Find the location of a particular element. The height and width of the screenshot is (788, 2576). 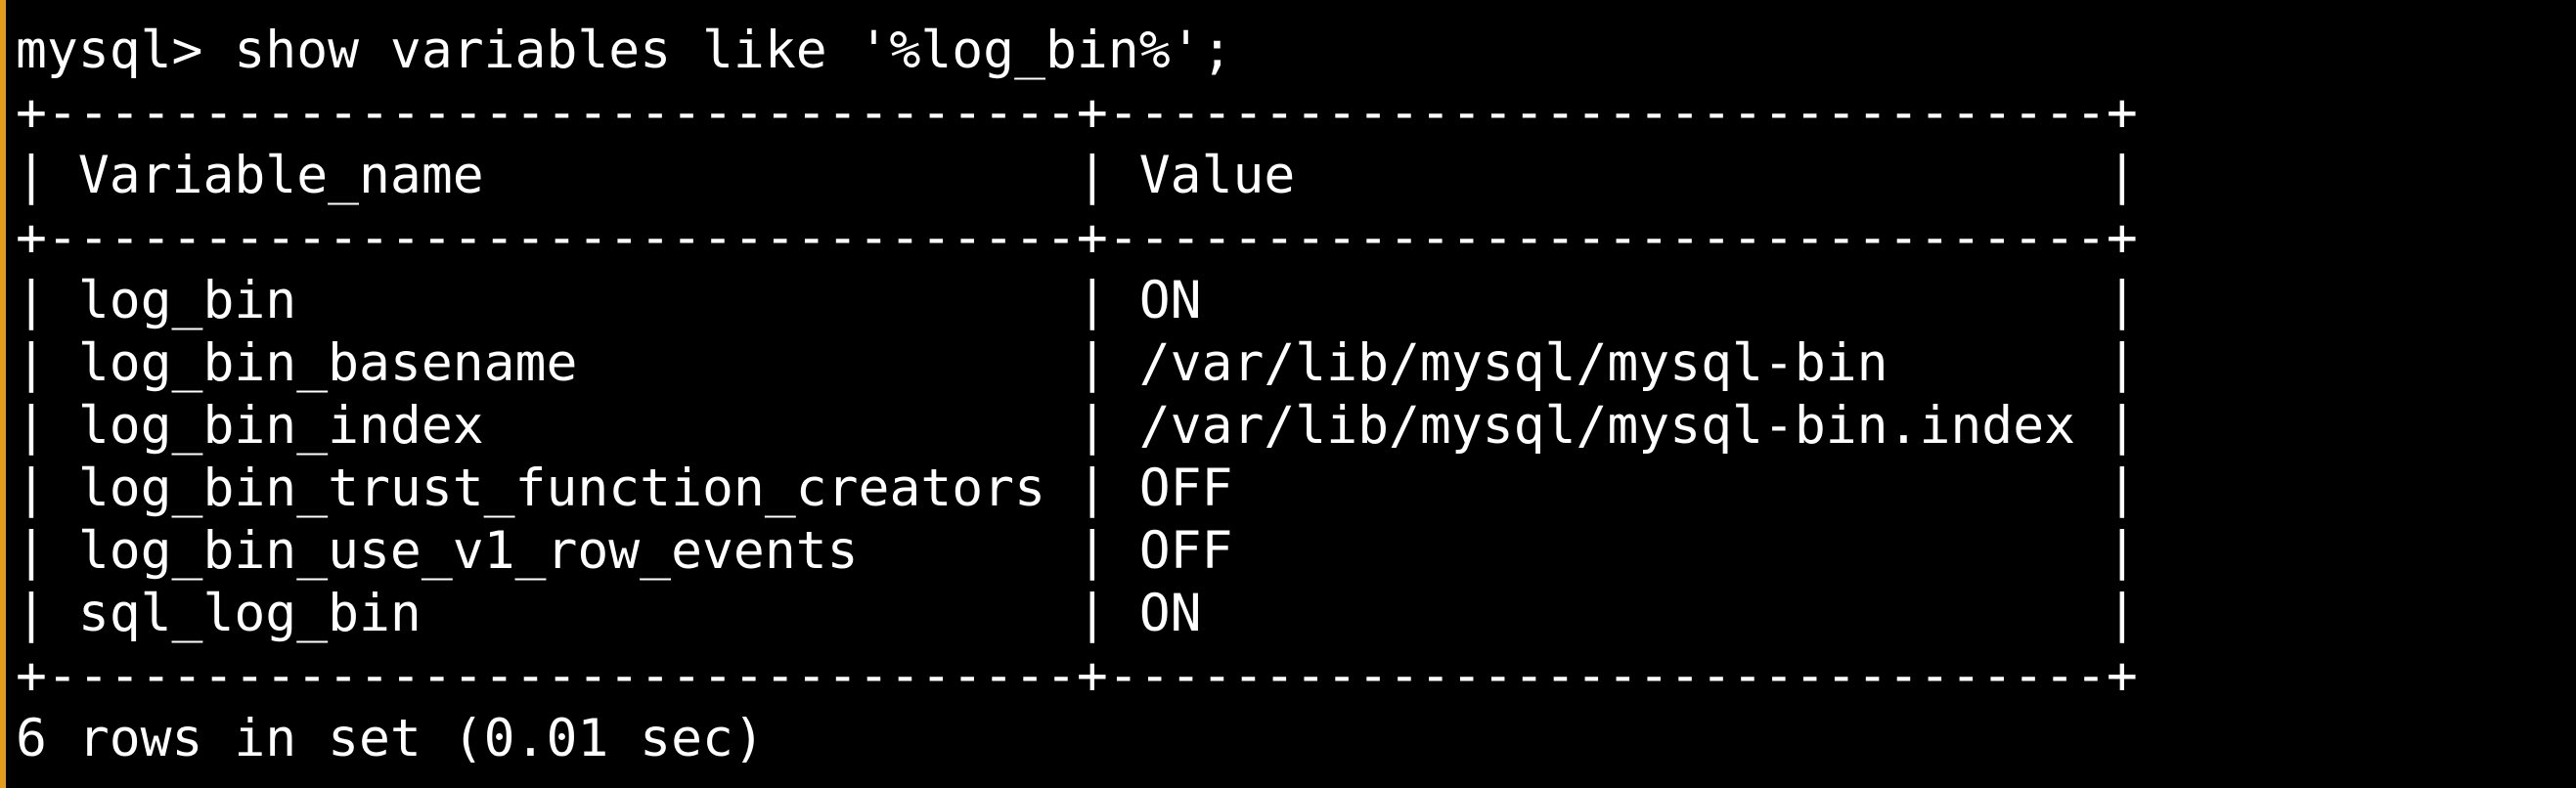

cell-name: log_bin_use_v1_row_events is located at coordinates (468, 551).